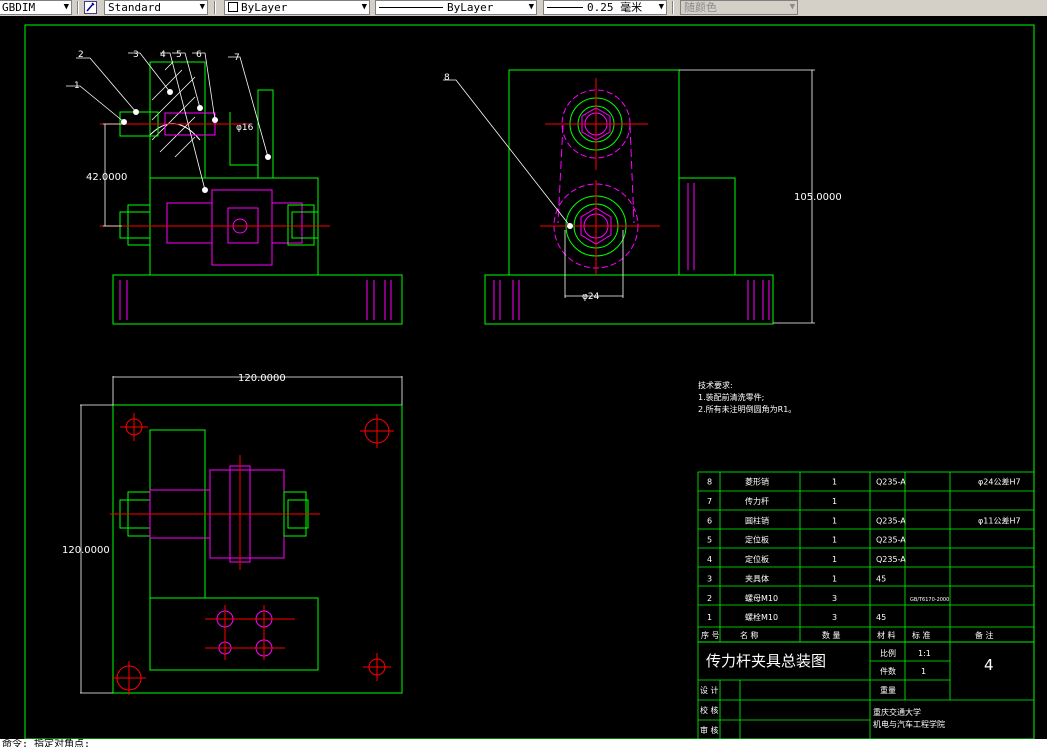 The height and width of the screenshot is (747, 1047). Describe the element at coordinates (709, 598) in the screenshot. I see `bom-cell-no: 2` at that location.